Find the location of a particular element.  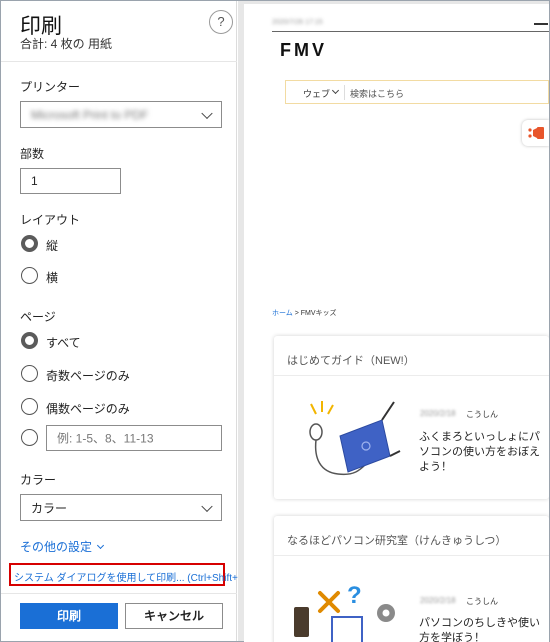

radio-custom-pages is located at coordinates (29, 437).